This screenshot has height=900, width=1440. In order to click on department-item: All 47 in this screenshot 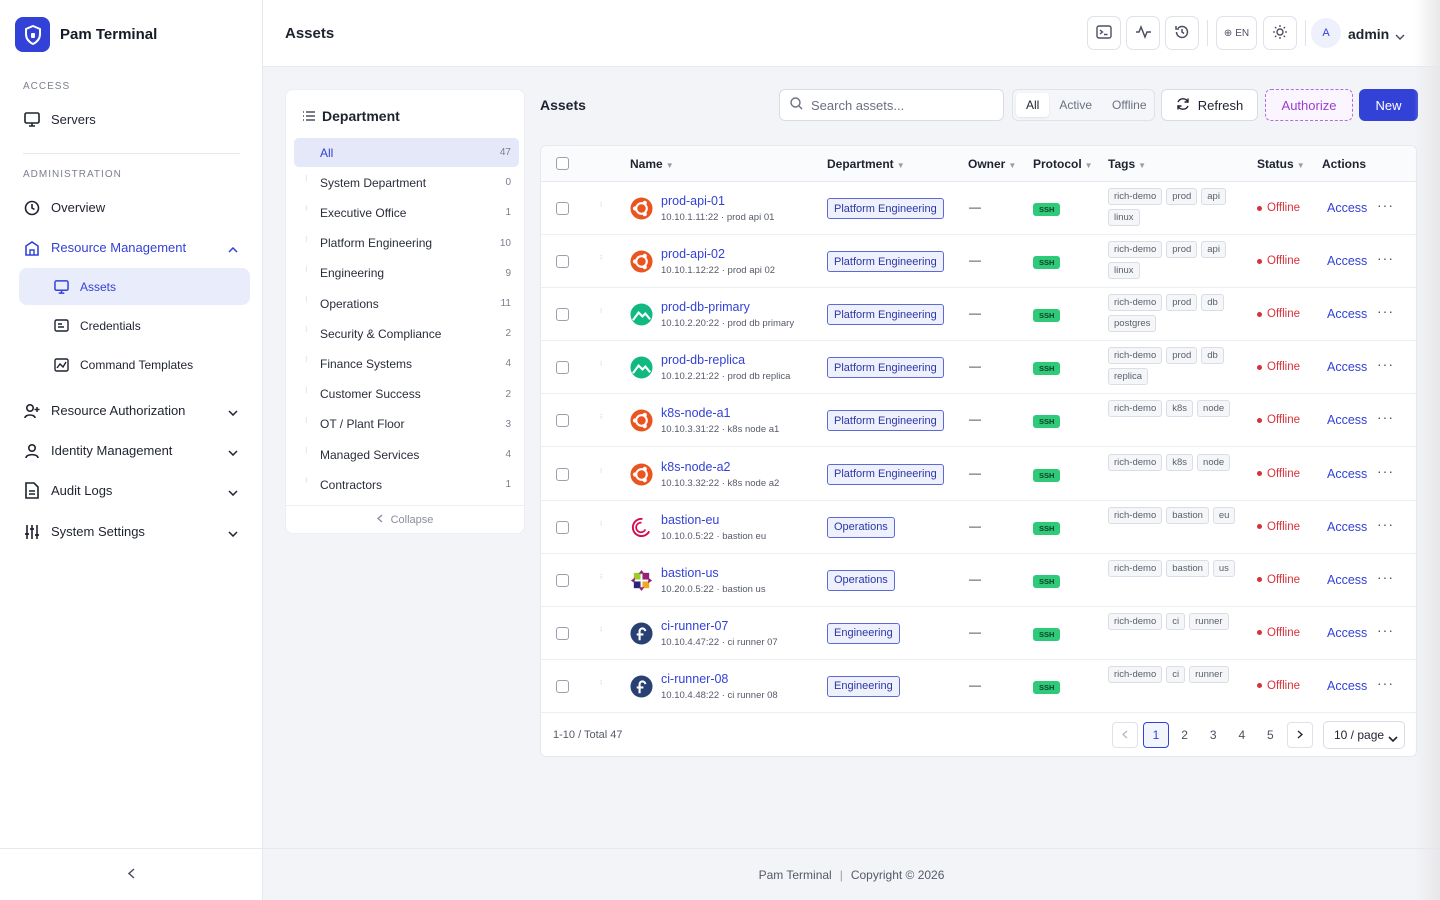, I will do `click(406, 152)`.